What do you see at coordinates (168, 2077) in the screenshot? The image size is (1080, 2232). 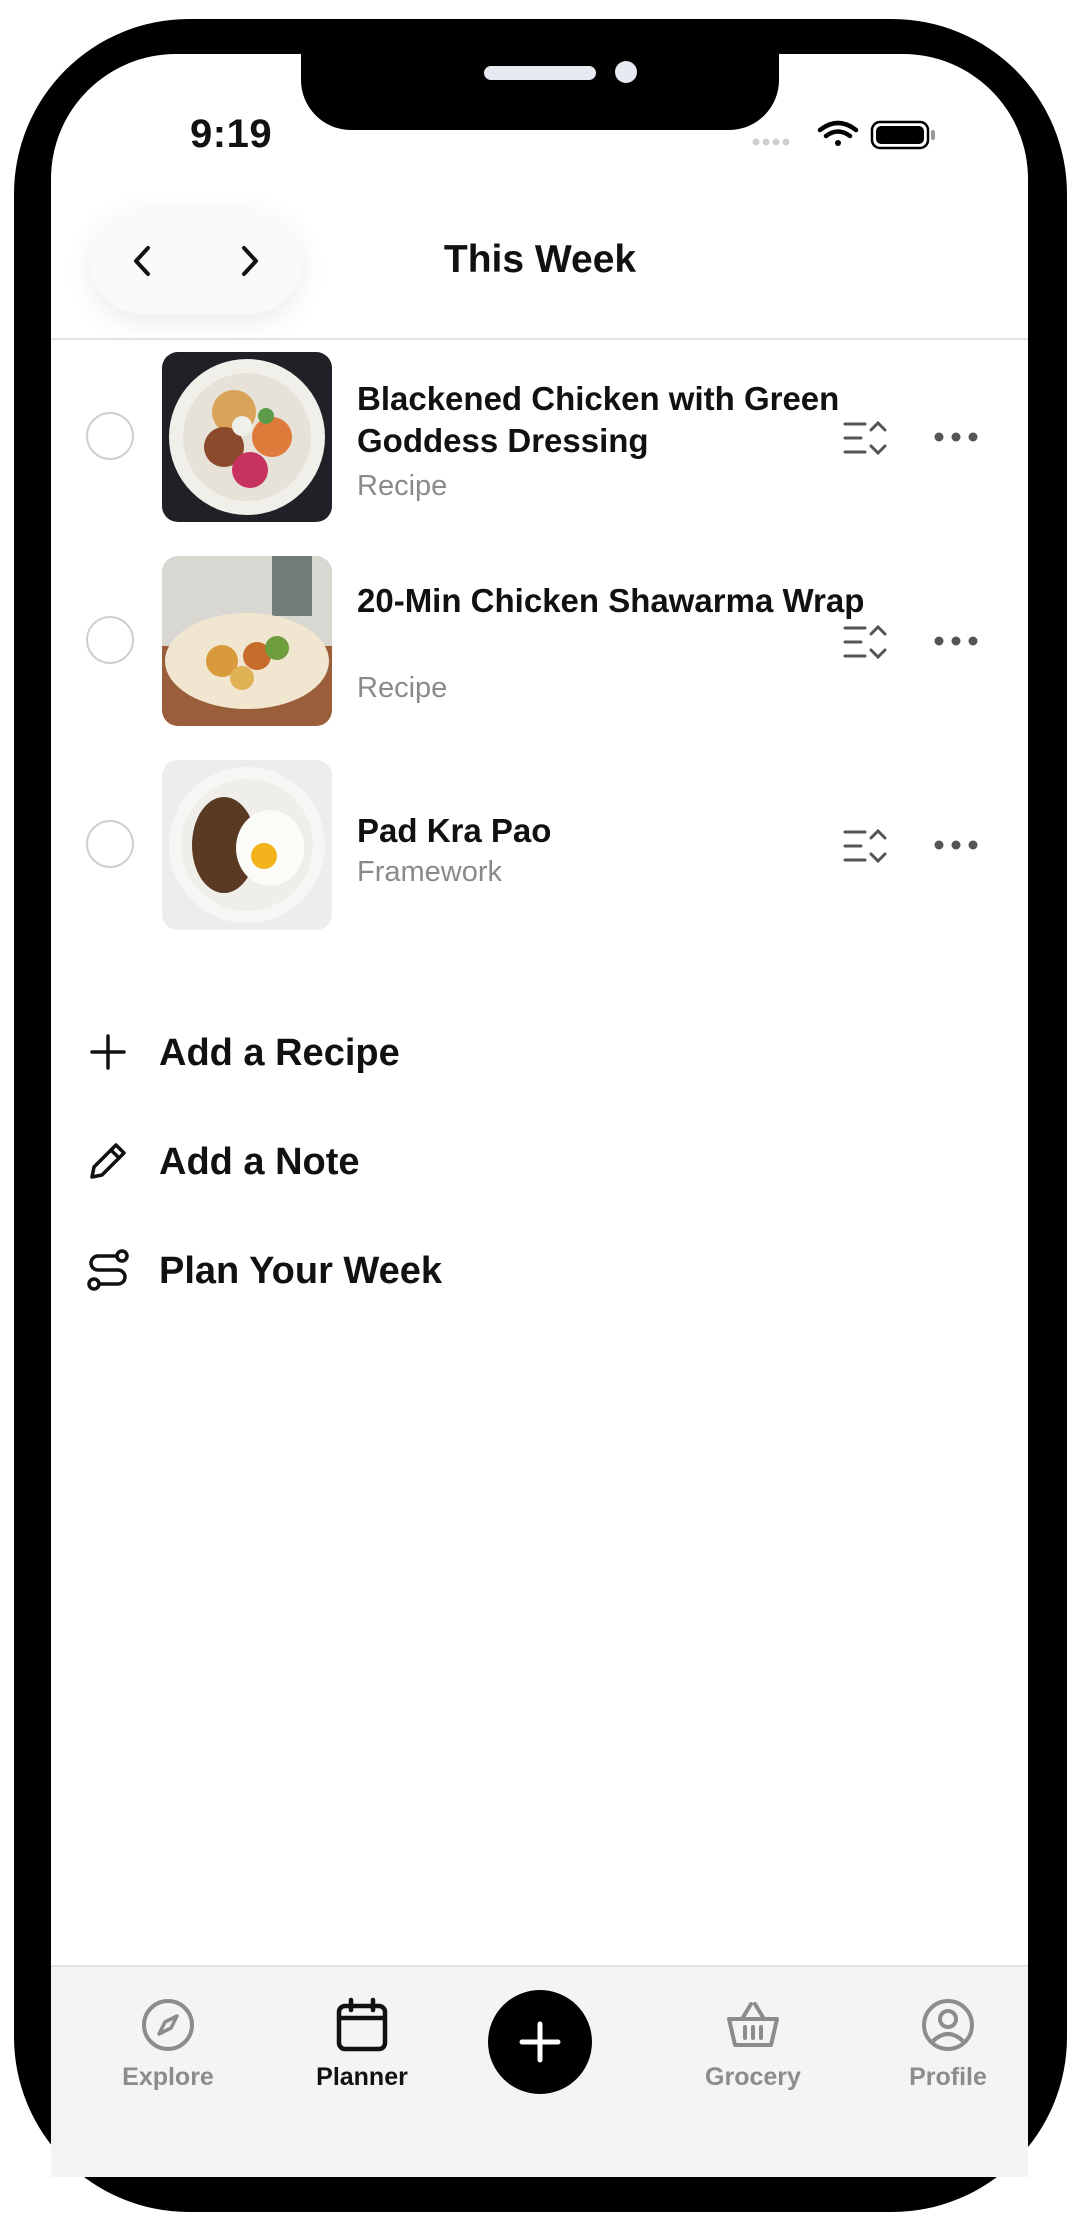 I see `tab-explore-label: Explore` at bounding box center [168, 2077].